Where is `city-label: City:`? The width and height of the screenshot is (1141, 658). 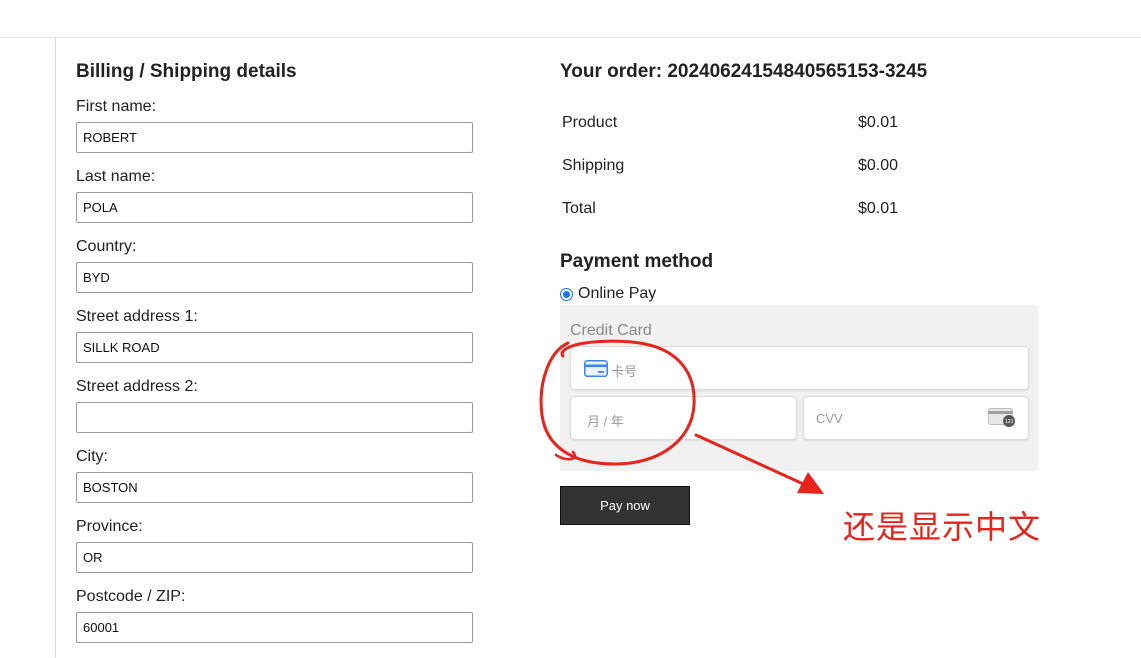 city-label: City: is located at coordinates (92, 456).